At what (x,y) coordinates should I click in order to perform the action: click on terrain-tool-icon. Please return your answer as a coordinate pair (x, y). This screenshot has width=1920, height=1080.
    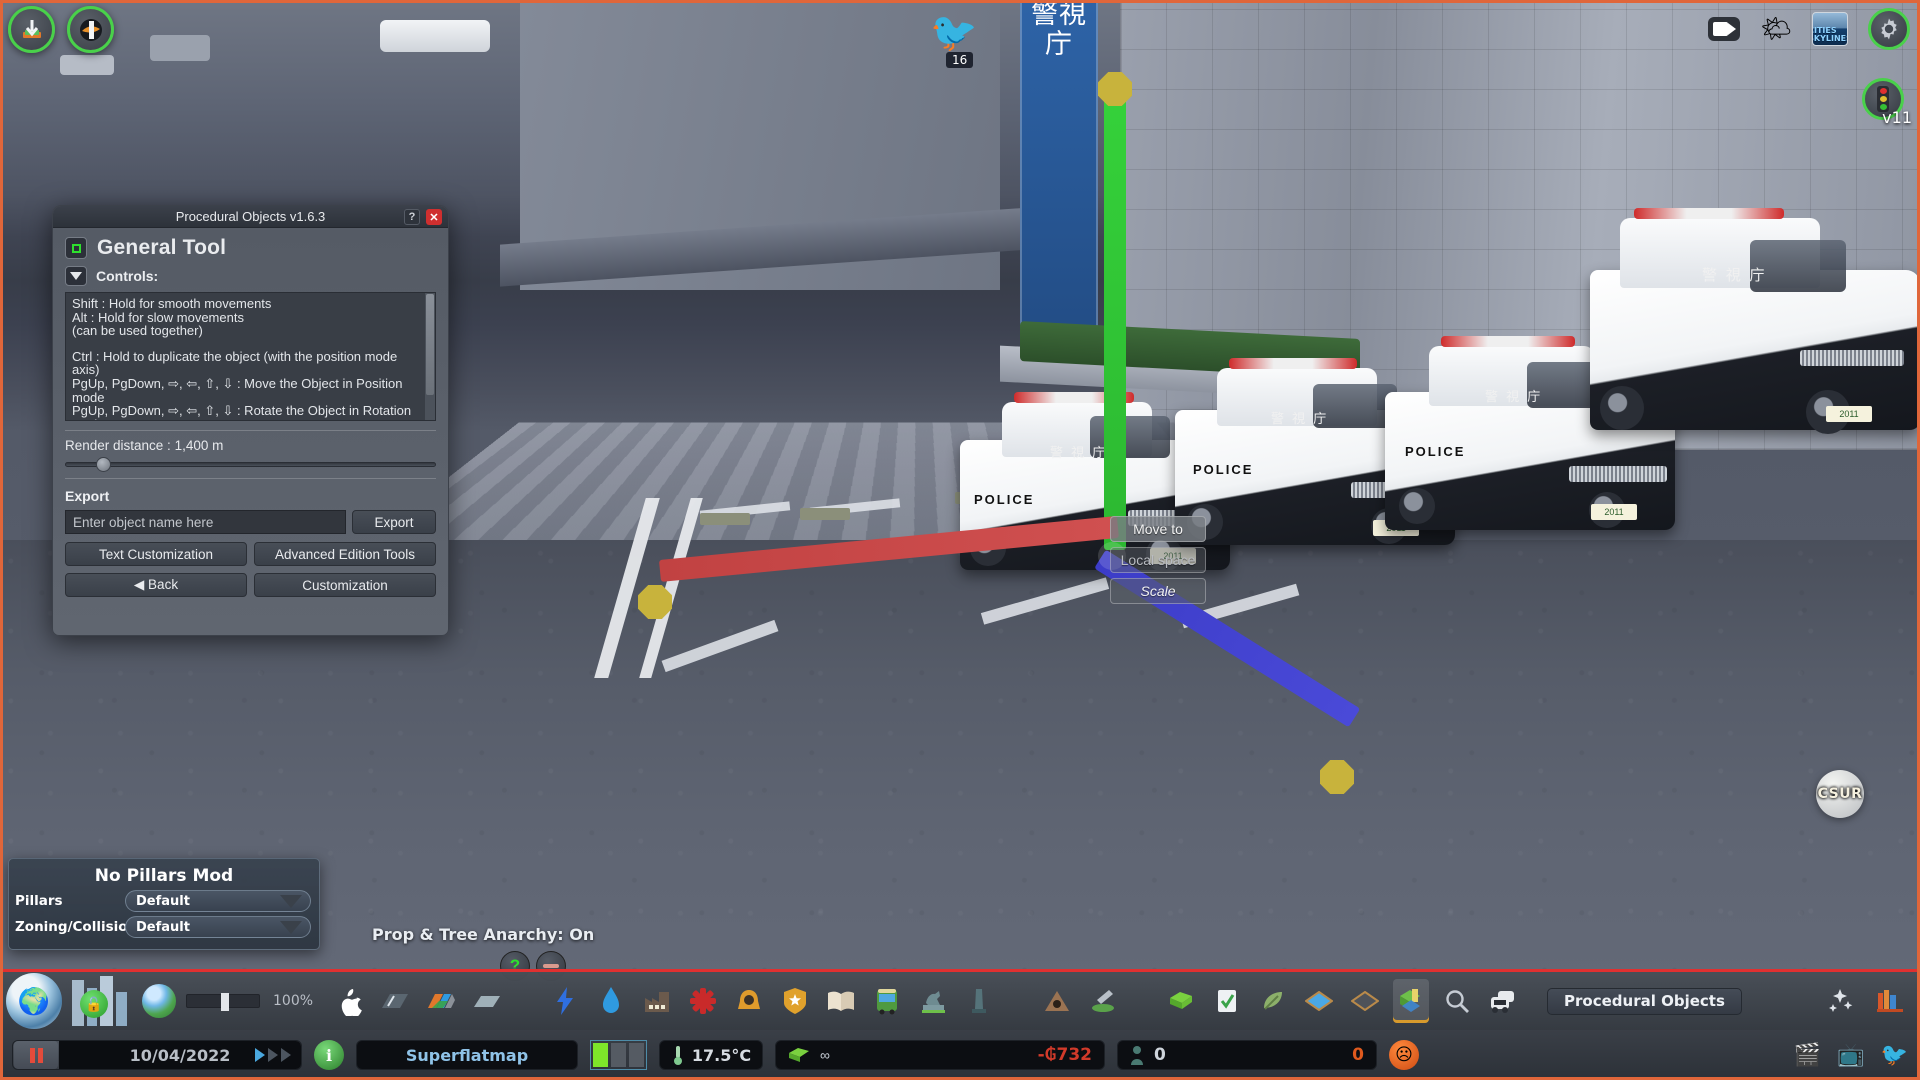
    Looking at the image, I should click on (1103, 1001).